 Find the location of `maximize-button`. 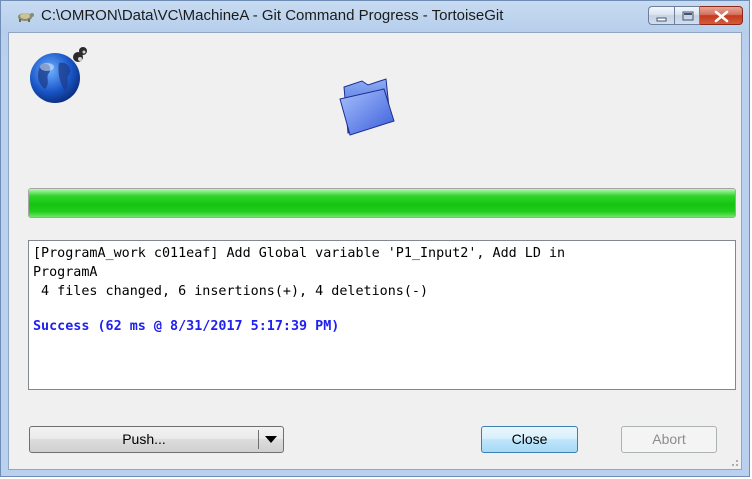

maximize-button is located at coordinates (687, 15).